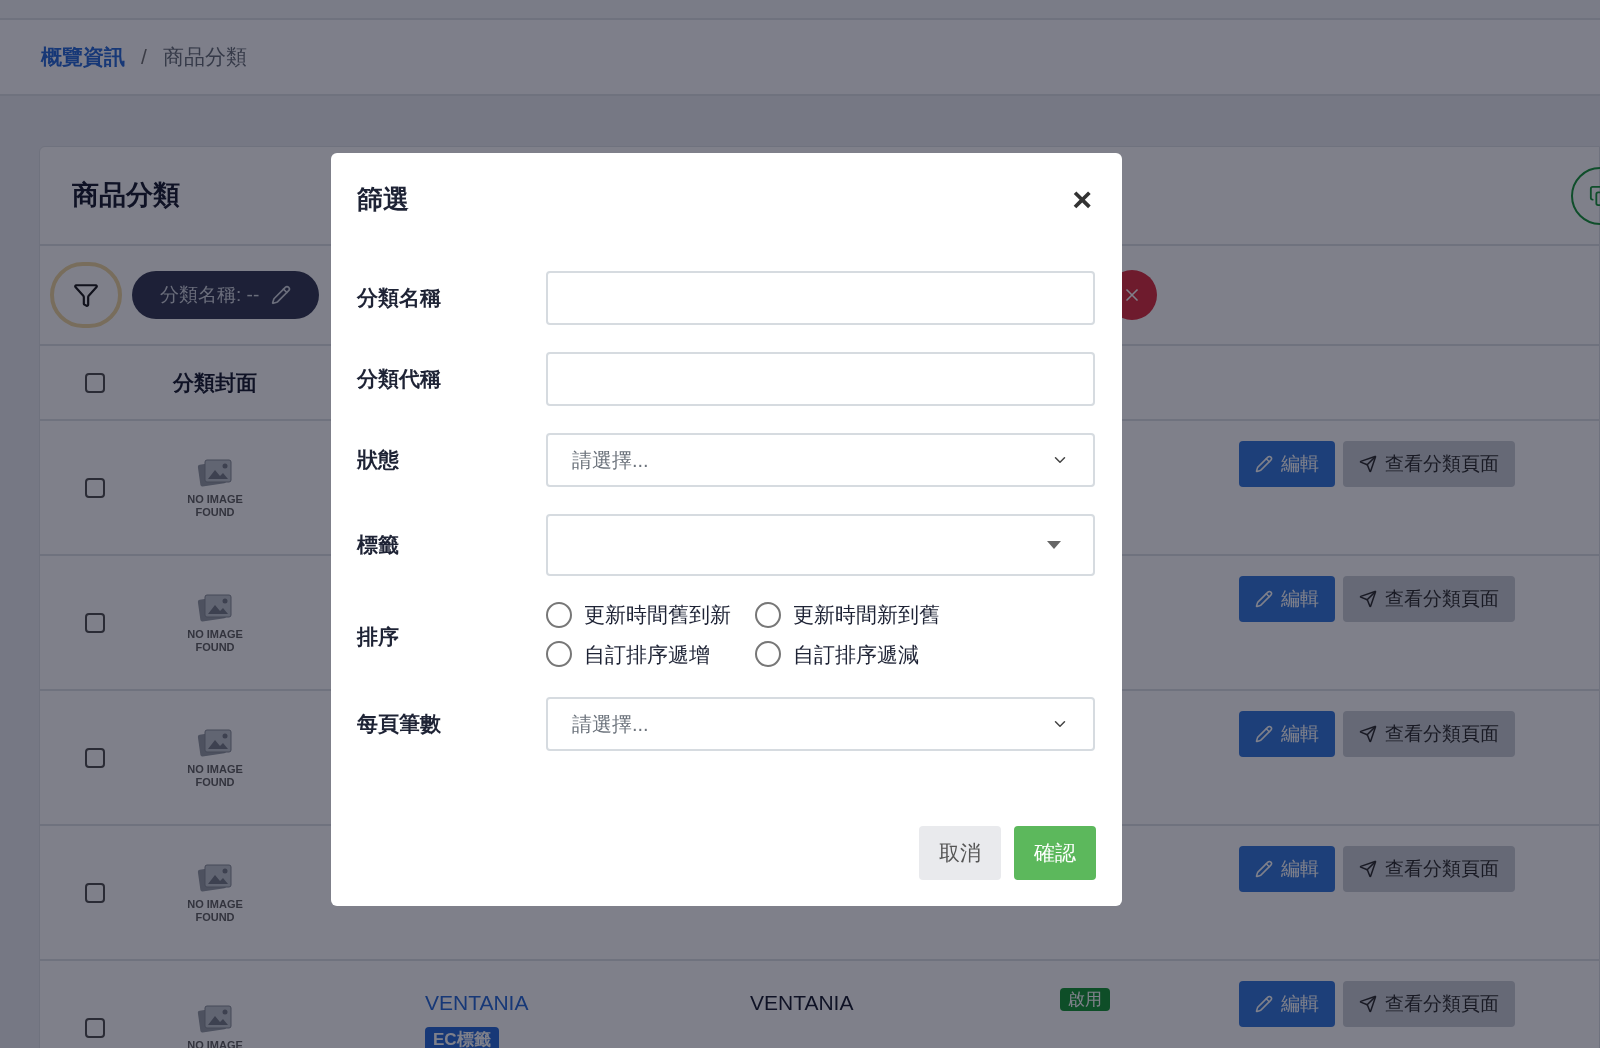 The image size is (1600, 1048). Describe the element at coordinates (638, 654) in the screenshot. I see `sort-radio: 自訂排序遞增` at that location.